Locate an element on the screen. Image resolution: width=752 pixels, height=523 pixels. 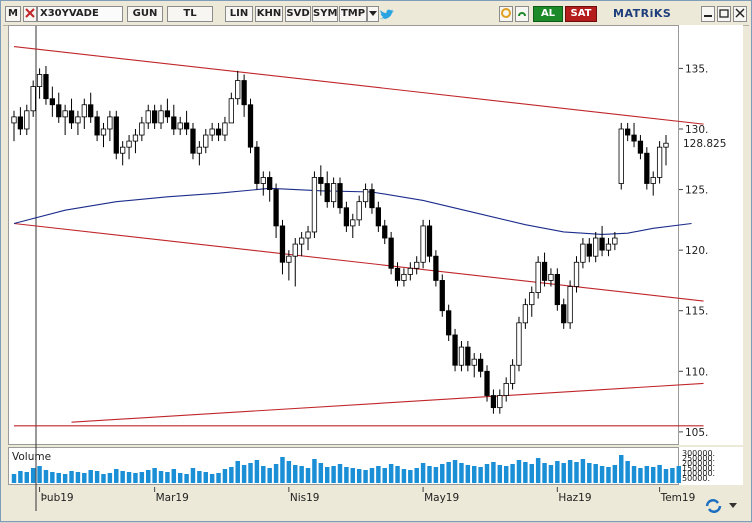
price-tick-label: 105. is located at coordinates (696, 433).